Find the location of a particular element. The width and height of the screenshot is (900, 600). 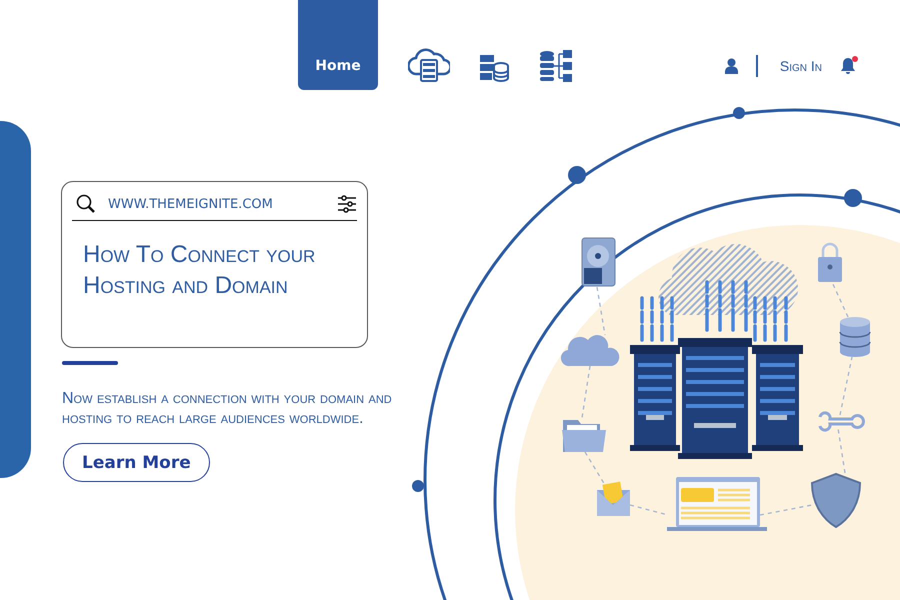

shield-icon is located at coordinates (836, 500).